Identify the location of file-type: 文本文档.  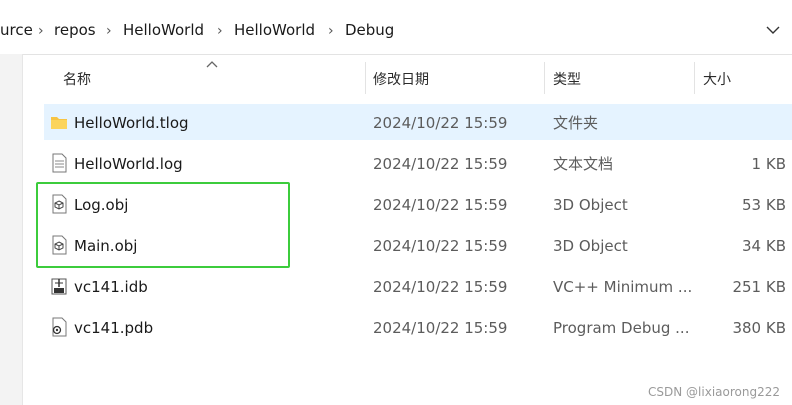
(583, 164).